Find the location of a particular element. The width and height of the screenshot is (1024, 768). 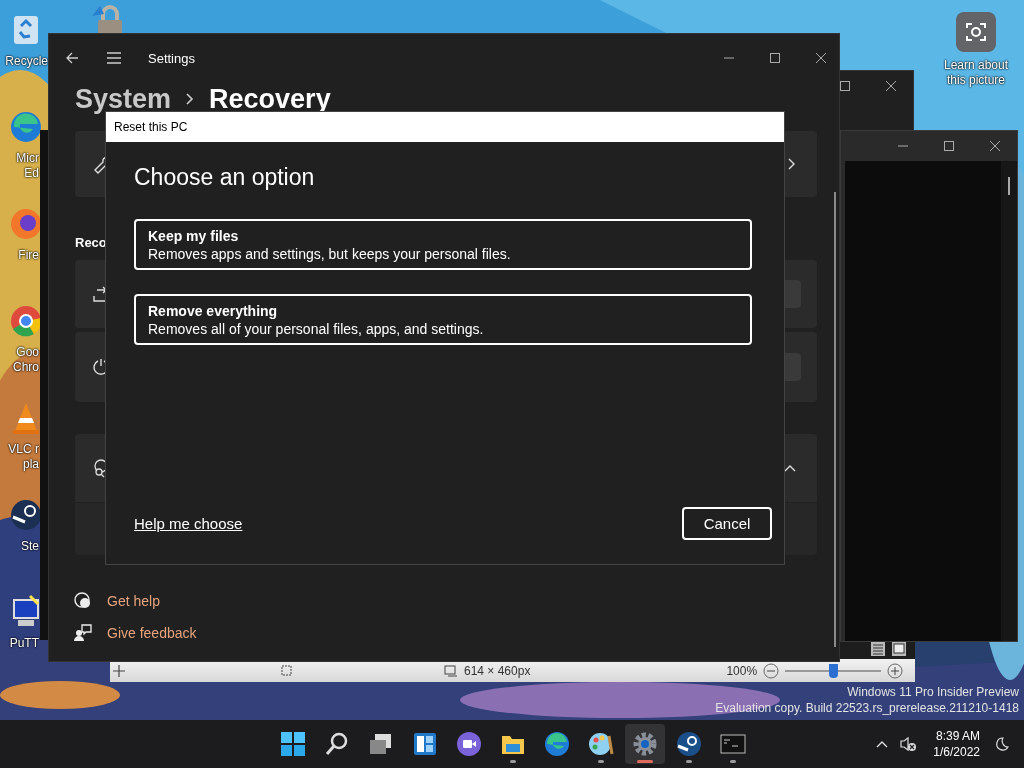

window-title: Settings is located at coordinates (171, 58).